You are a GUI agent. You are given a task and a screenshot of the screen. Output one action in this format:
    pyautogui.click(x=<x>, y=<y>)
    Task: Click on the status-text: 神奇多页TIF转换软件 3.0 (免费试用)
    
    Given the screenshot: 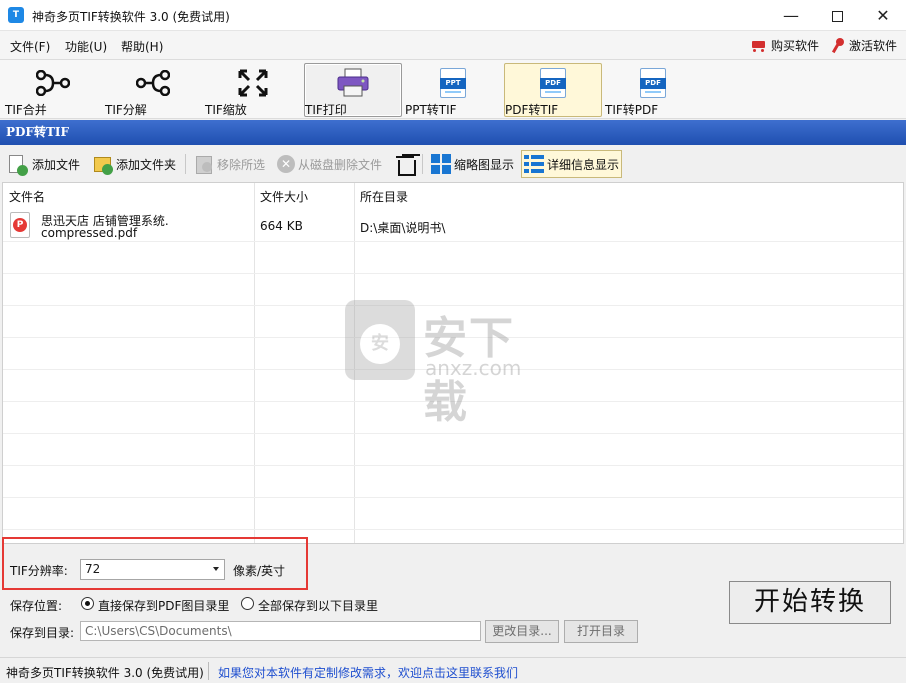 What is the action you would take?
    pyautogui.click(x=105, y=673)
    